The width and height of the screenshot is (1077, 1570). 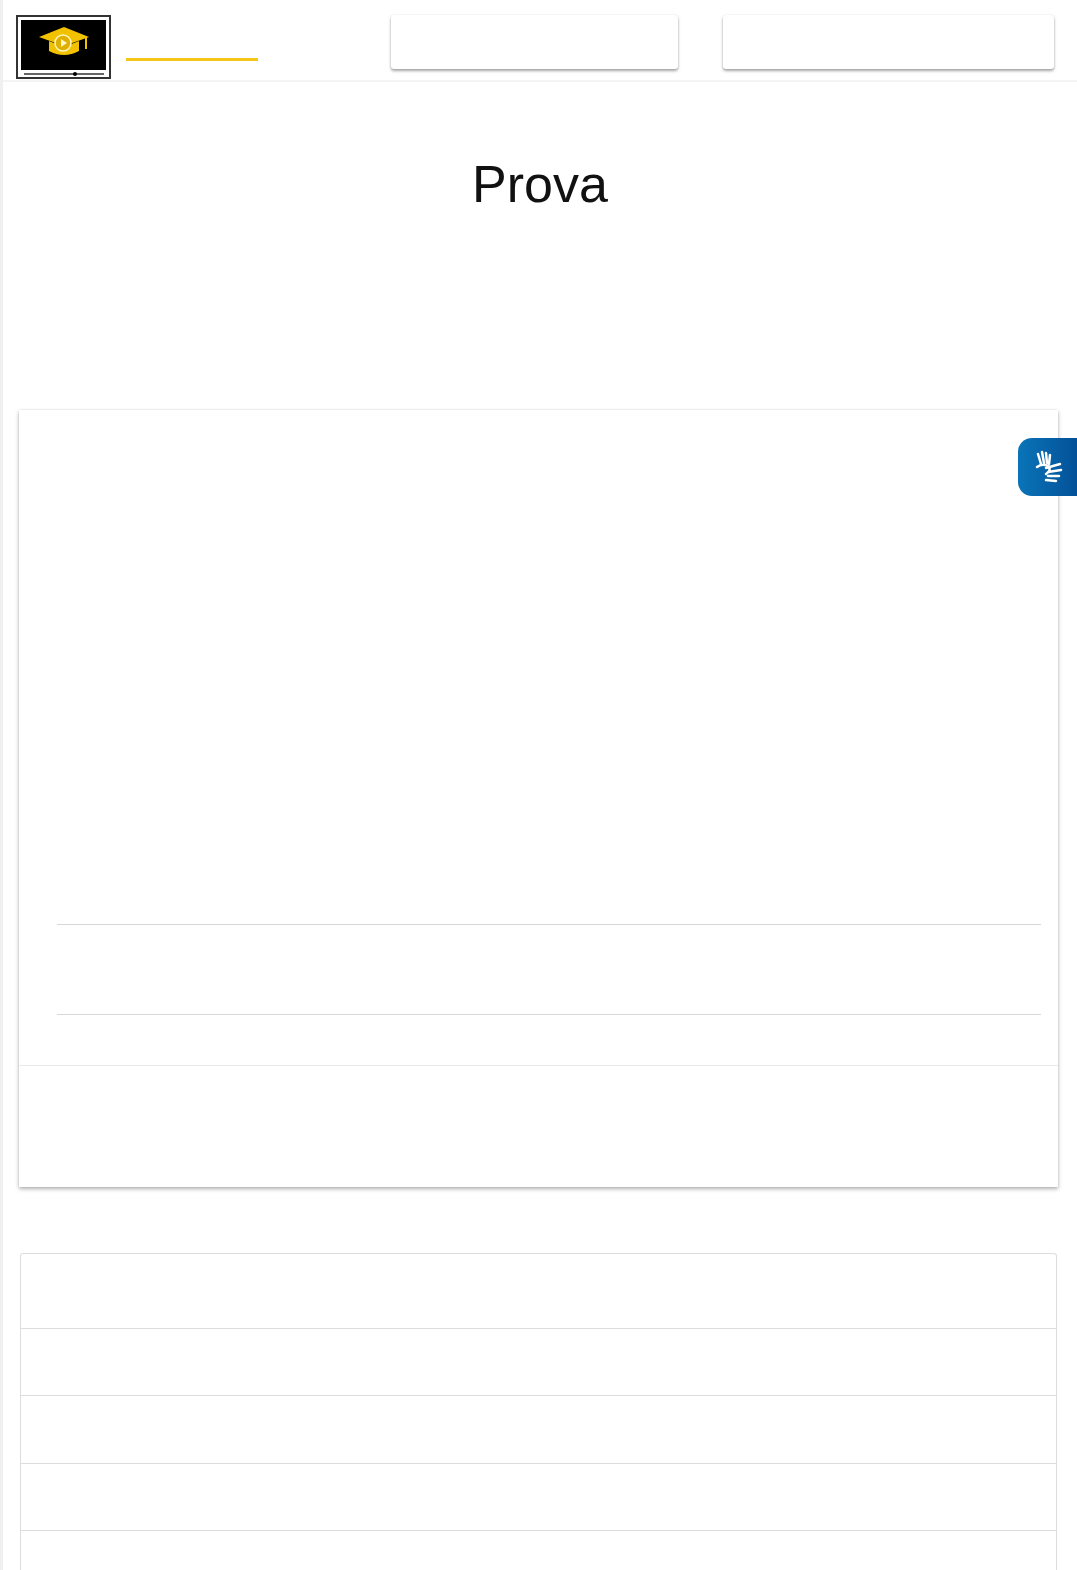 What do you see at coordinates (1047, 467) in the screenshot?
I see `sign-language-button` at bounding box center [1047, 467].